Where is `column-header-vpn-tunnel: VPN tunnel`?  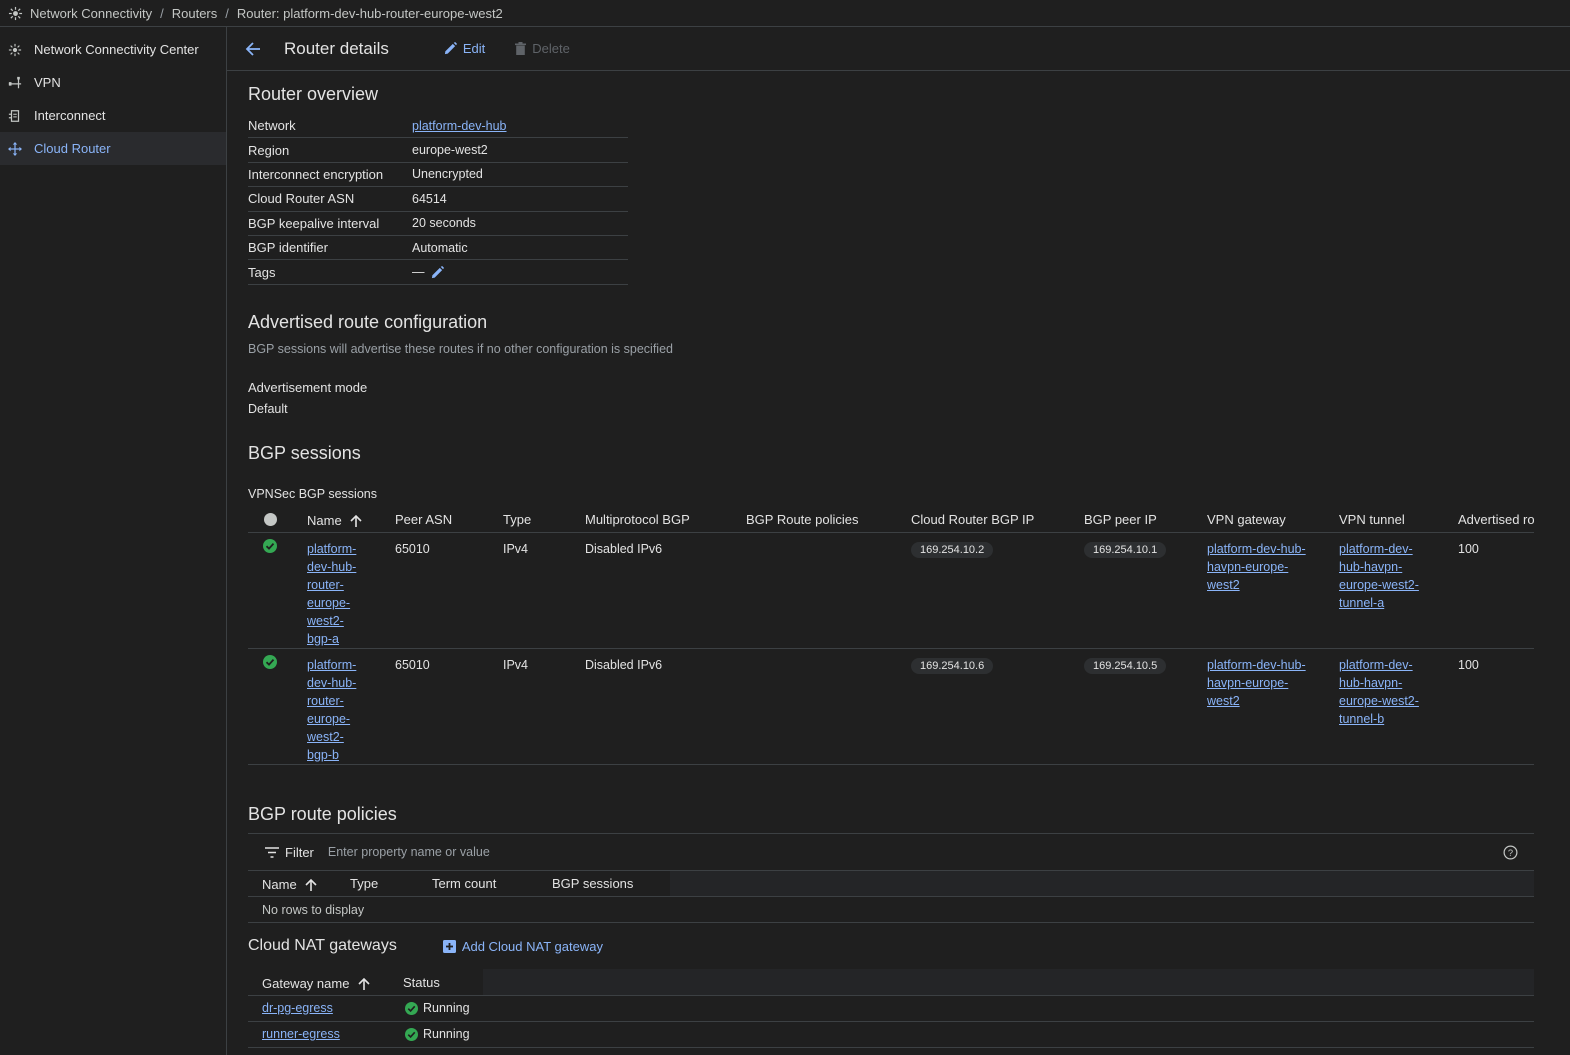
column-header-vpn-tunnel: VPN tunnel is located at coordinates (1372, 519).